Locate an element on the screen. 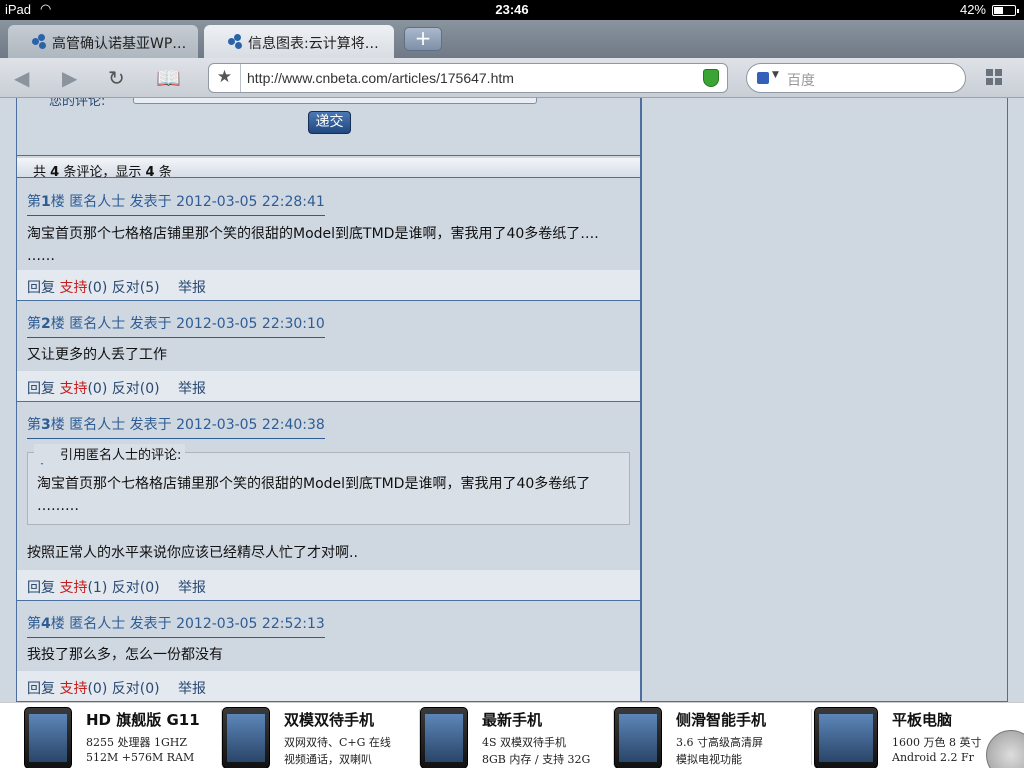 This screenshot has width=1024, height=768. ad-title: 侧滑智能手机 is located at coordinates (721, 720).